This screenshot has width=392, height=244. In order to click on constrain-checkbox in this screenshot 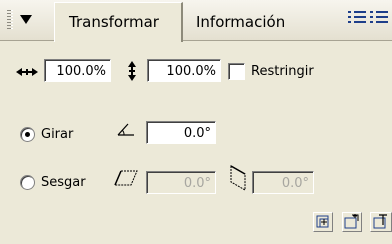, I will do `click(236, 71)`.